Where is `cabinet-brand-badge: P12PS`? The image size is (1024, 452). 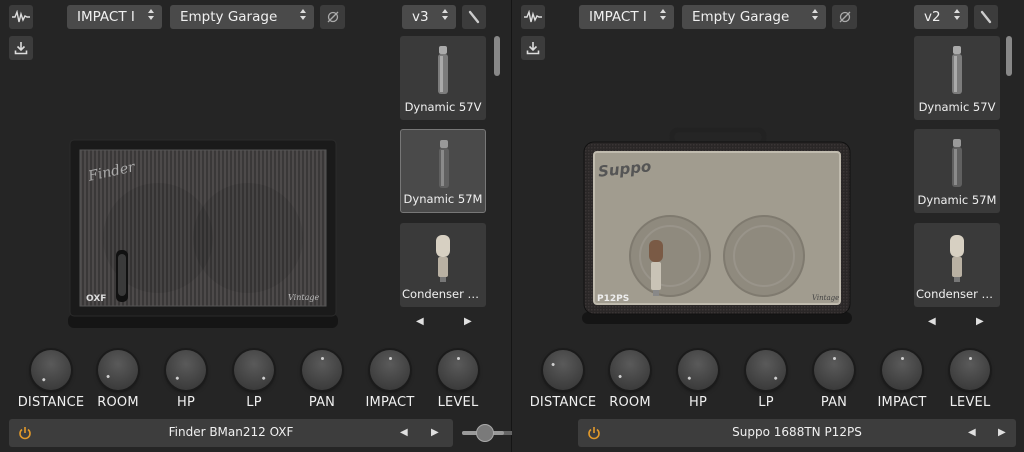 cabinet-brand-badge: P12PS is located at coordinates (613, 299).